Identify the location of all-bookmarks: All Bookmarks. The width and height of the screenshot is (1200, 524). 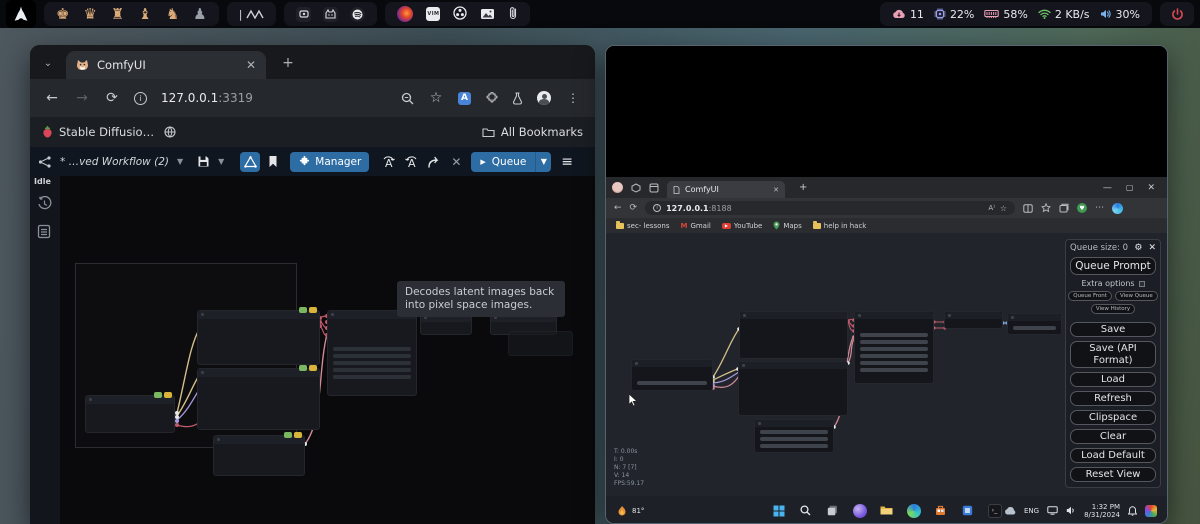
(532, 132).